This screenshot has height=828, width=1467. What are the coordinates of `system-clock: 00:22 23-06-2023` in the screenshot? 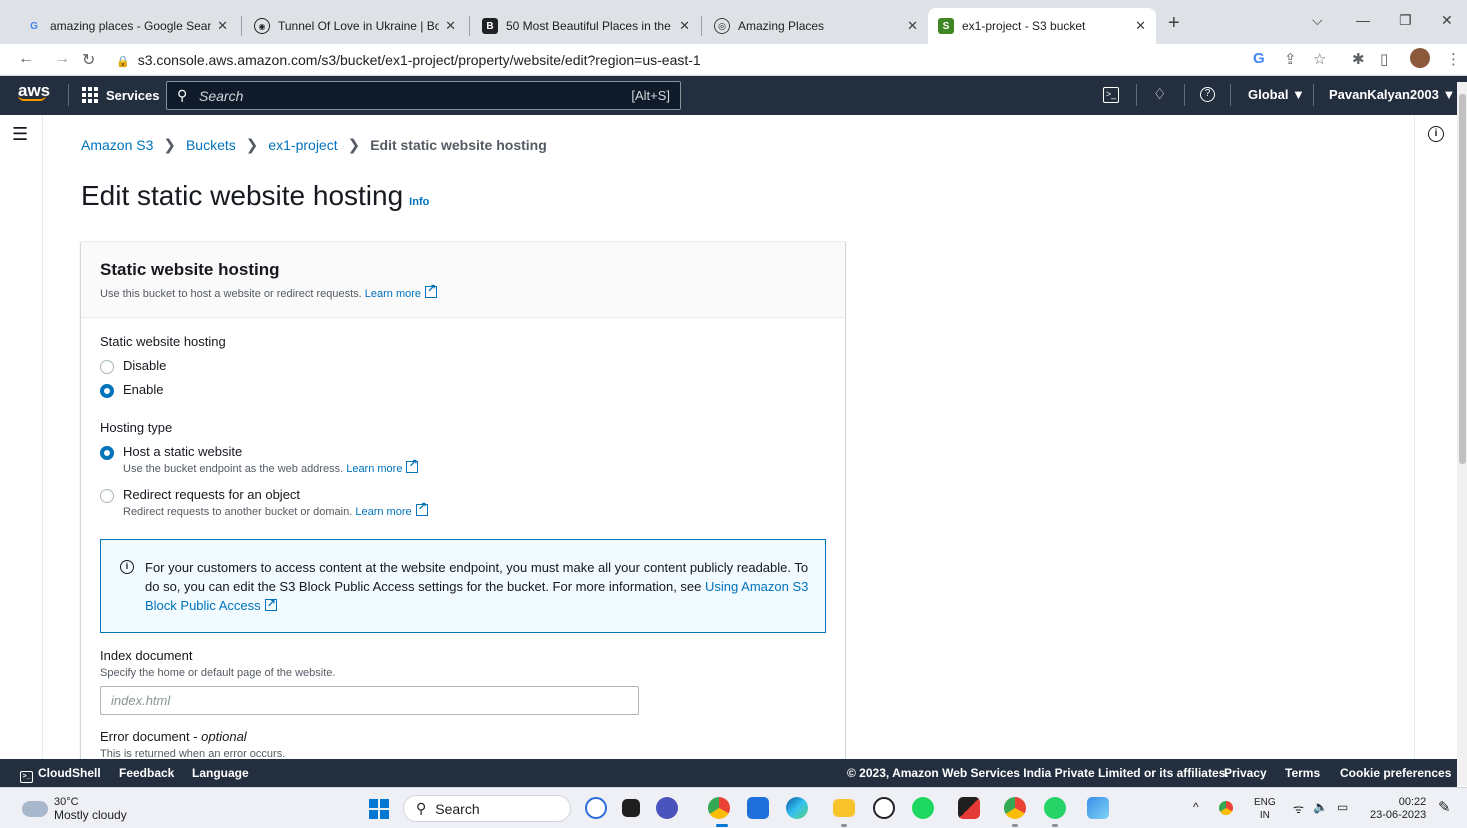 It's located at (1398, 809).